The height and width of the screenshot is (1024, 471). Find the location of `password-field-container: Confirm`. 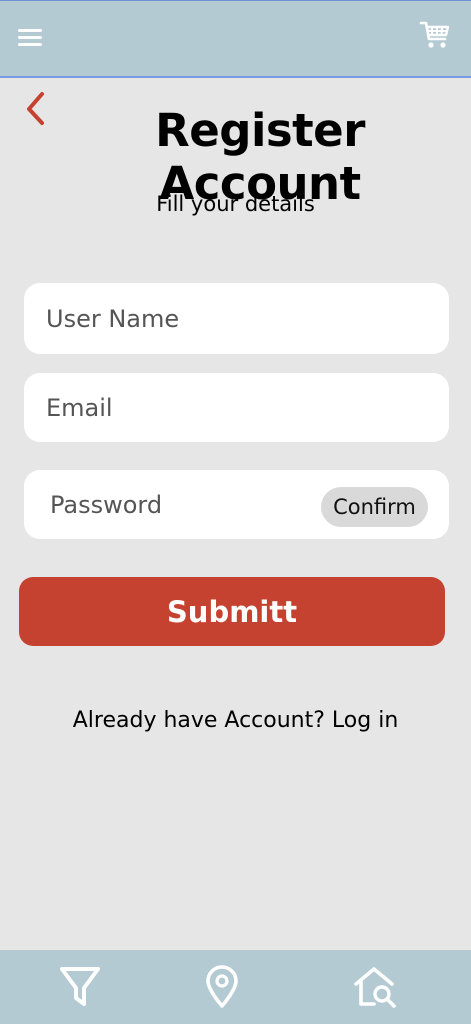

password-field-container: Confirm is located at coordinates (236, 504).